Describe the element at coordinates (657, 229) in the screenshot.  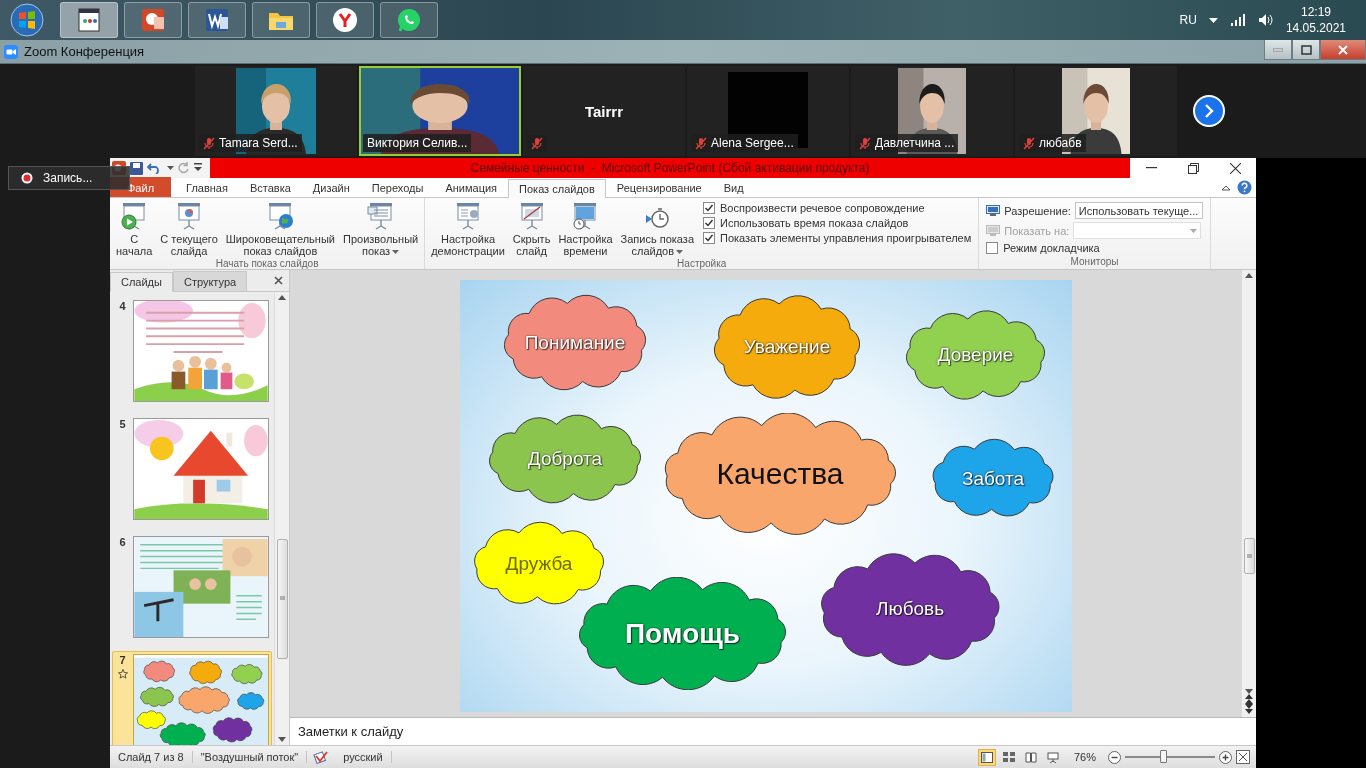
I see `ribbon-button: Запись показа слайдов` at that location.